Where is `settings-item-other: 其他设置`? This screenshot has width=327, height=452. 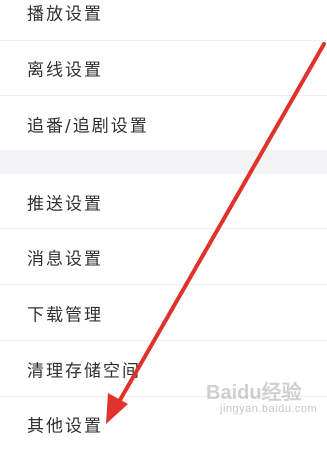
settings-item-other: 其他设置 is located at coordinates (163, 424).